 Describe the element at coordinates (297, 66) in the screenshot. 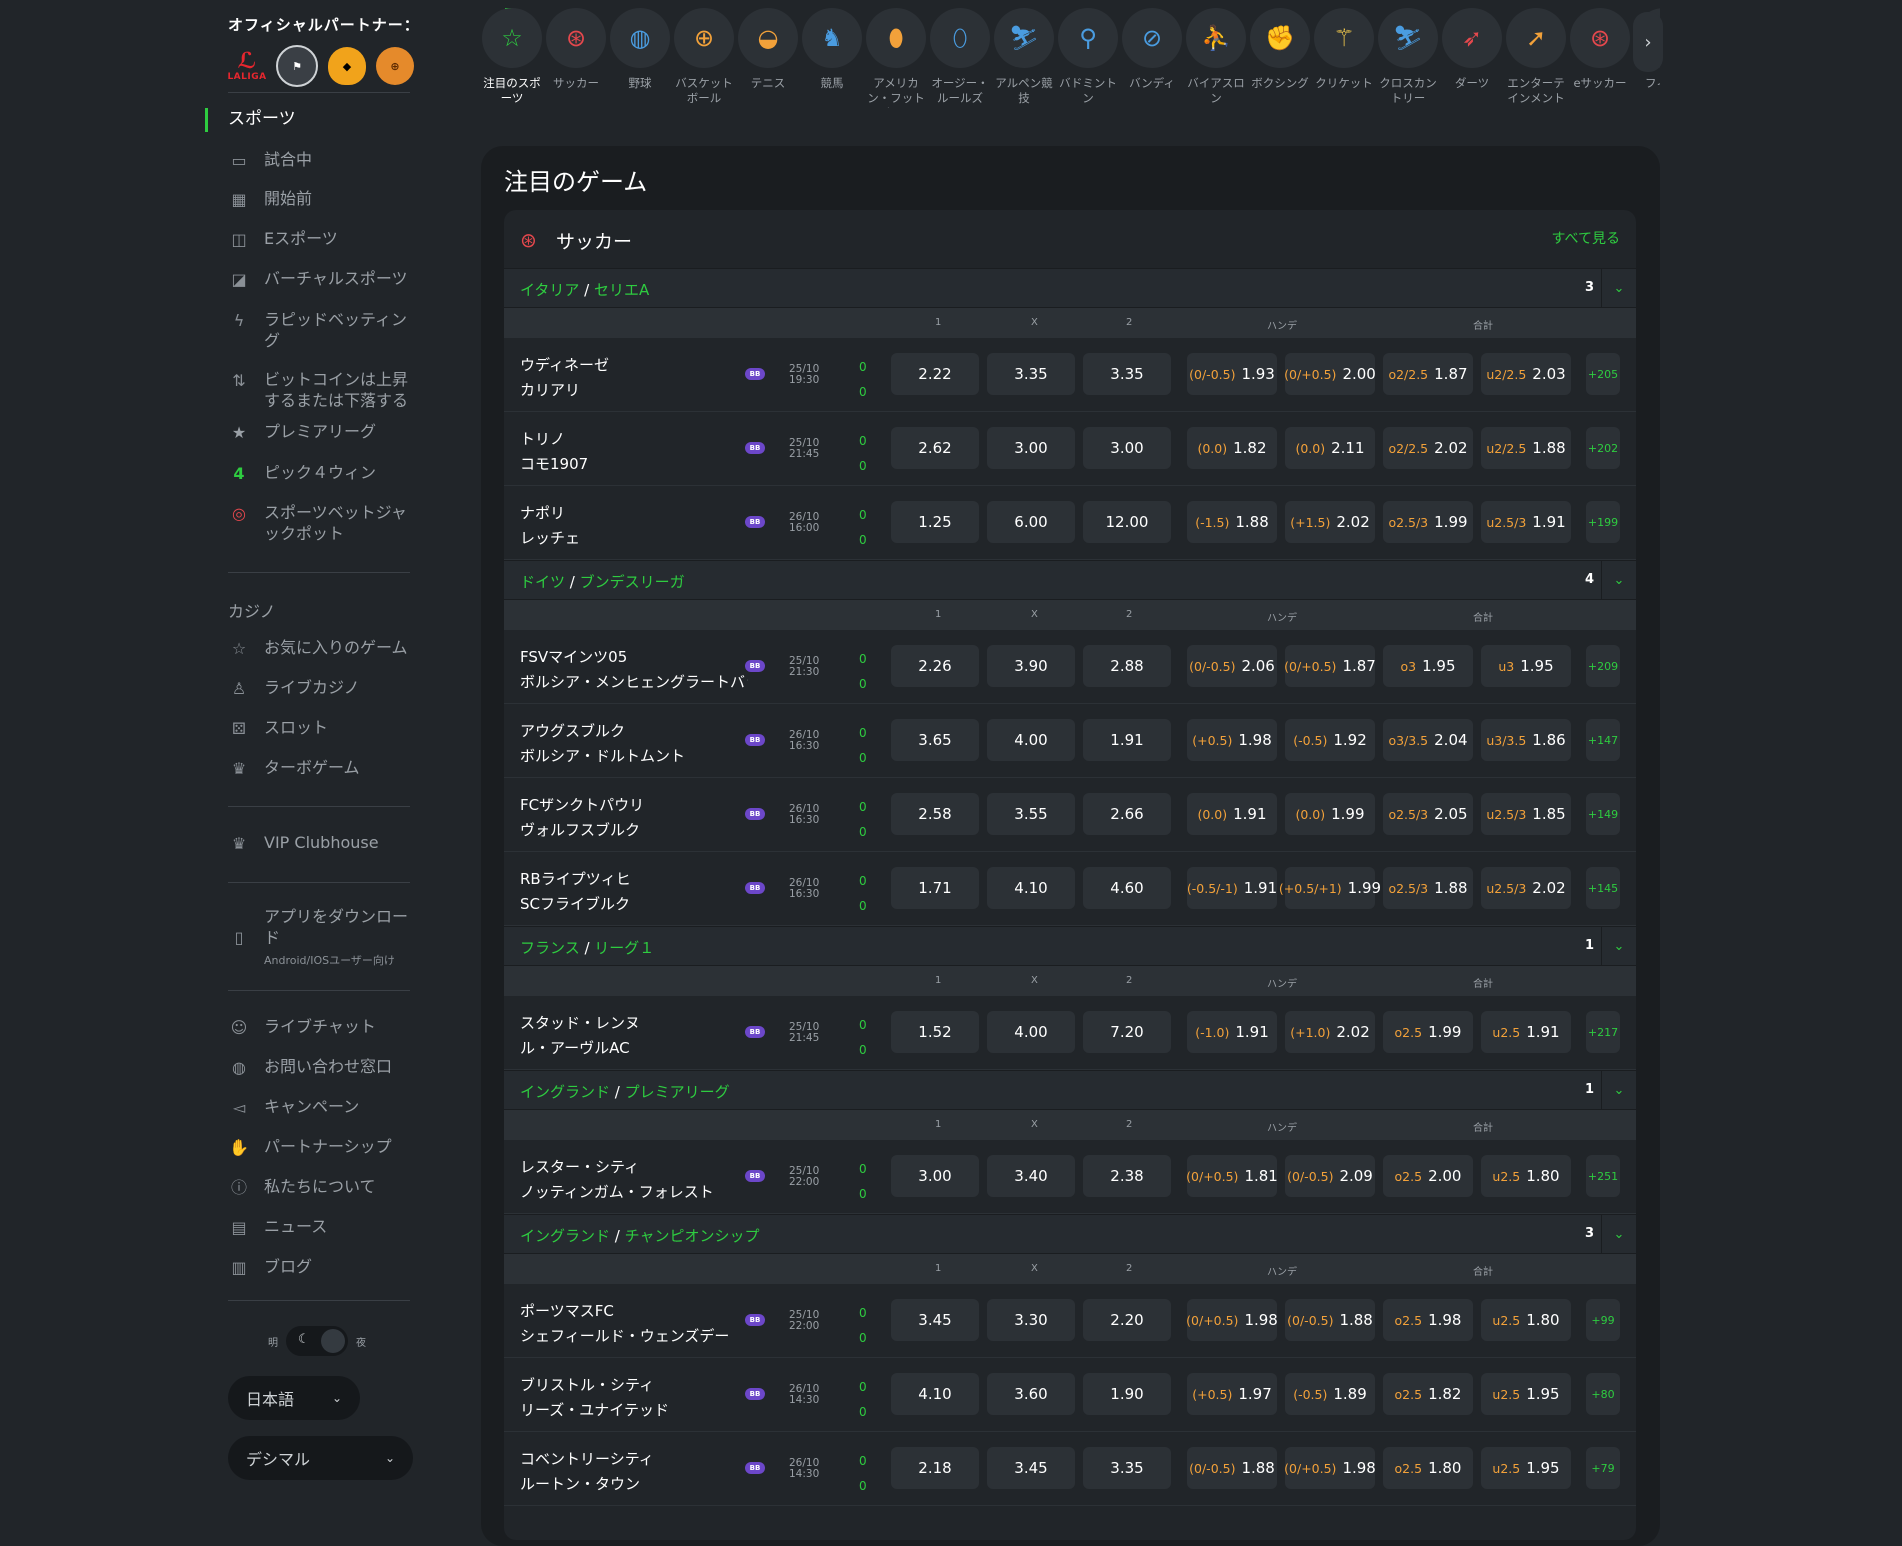

I see `newcastle-logo: ⚑` at that location.